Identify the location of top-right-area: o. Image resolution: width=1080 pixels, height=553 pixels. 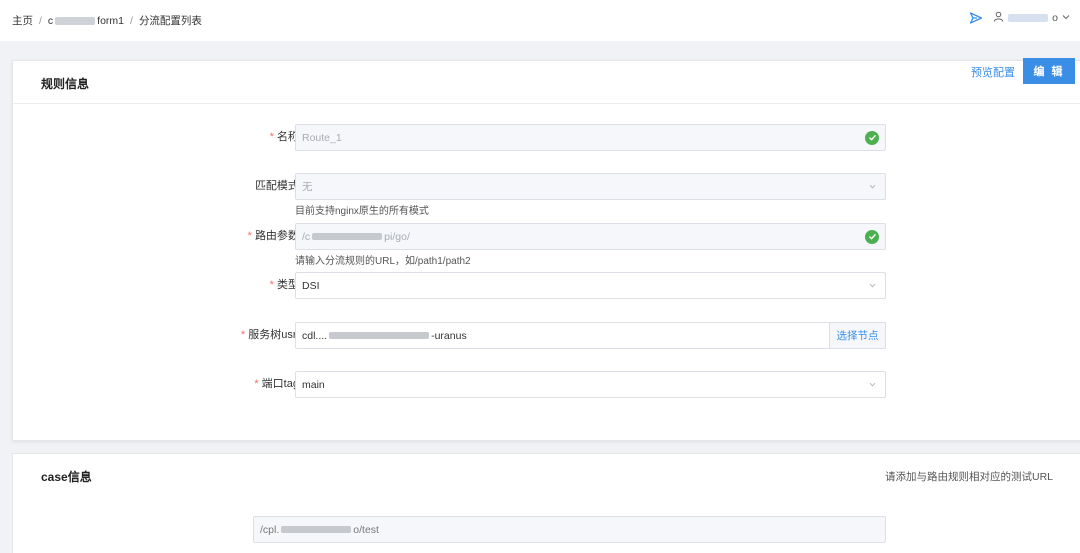
(1019, 18).